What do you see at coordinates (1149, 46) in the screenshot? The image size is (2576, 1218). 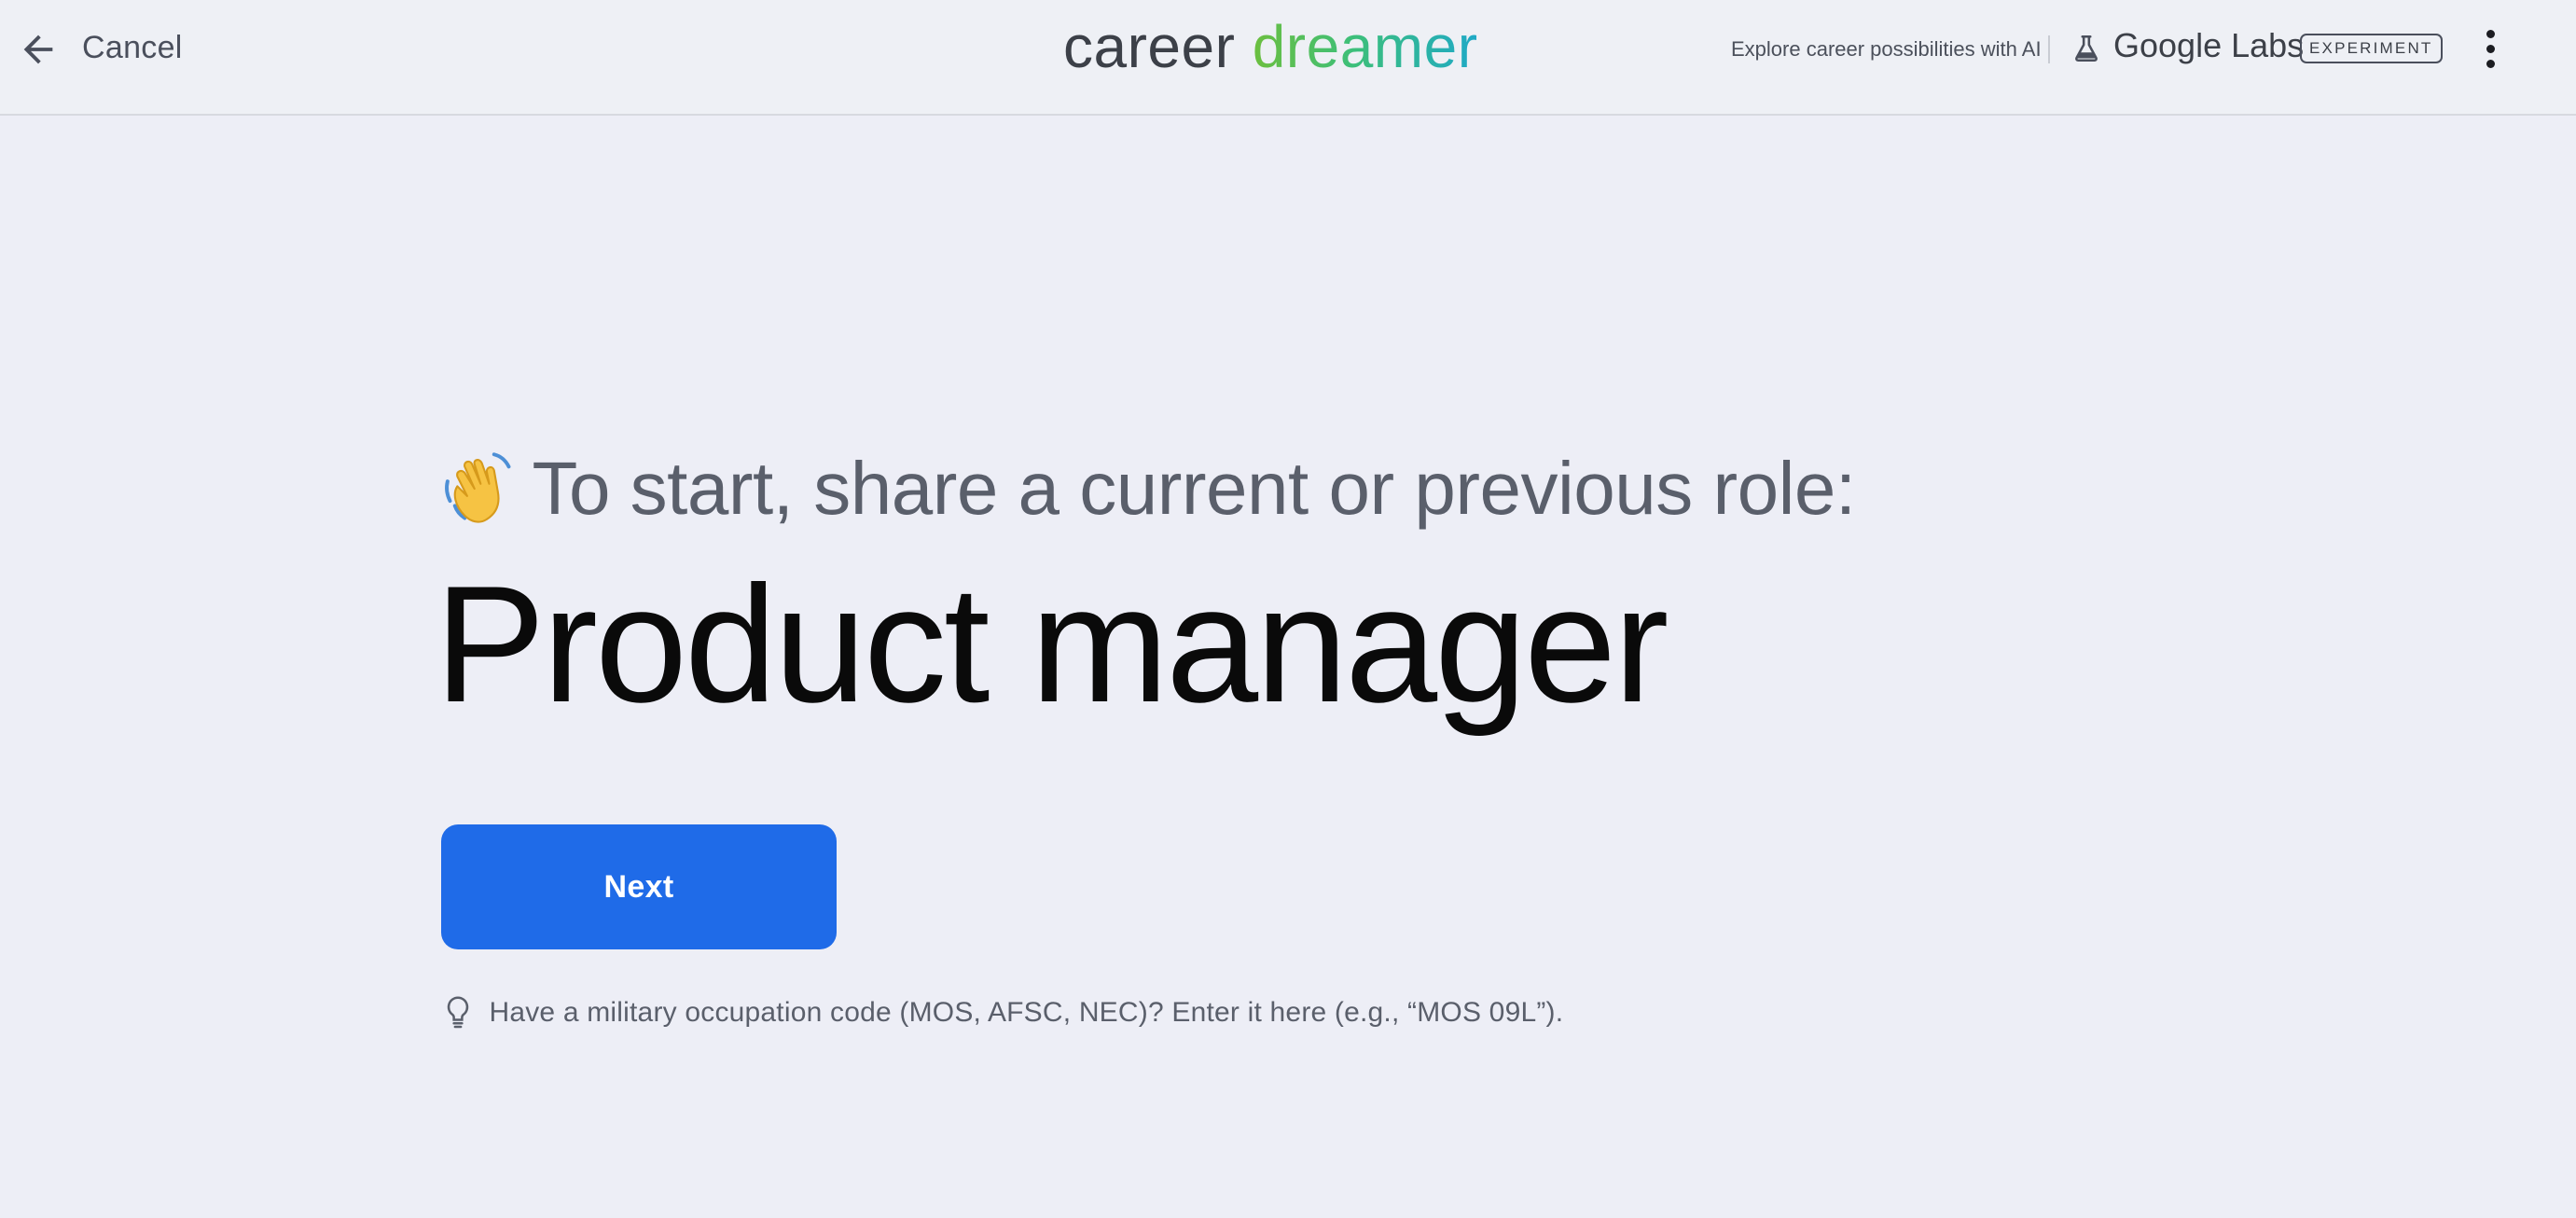 I see `logo-word-career: career` at bounding box center [1149, 46].